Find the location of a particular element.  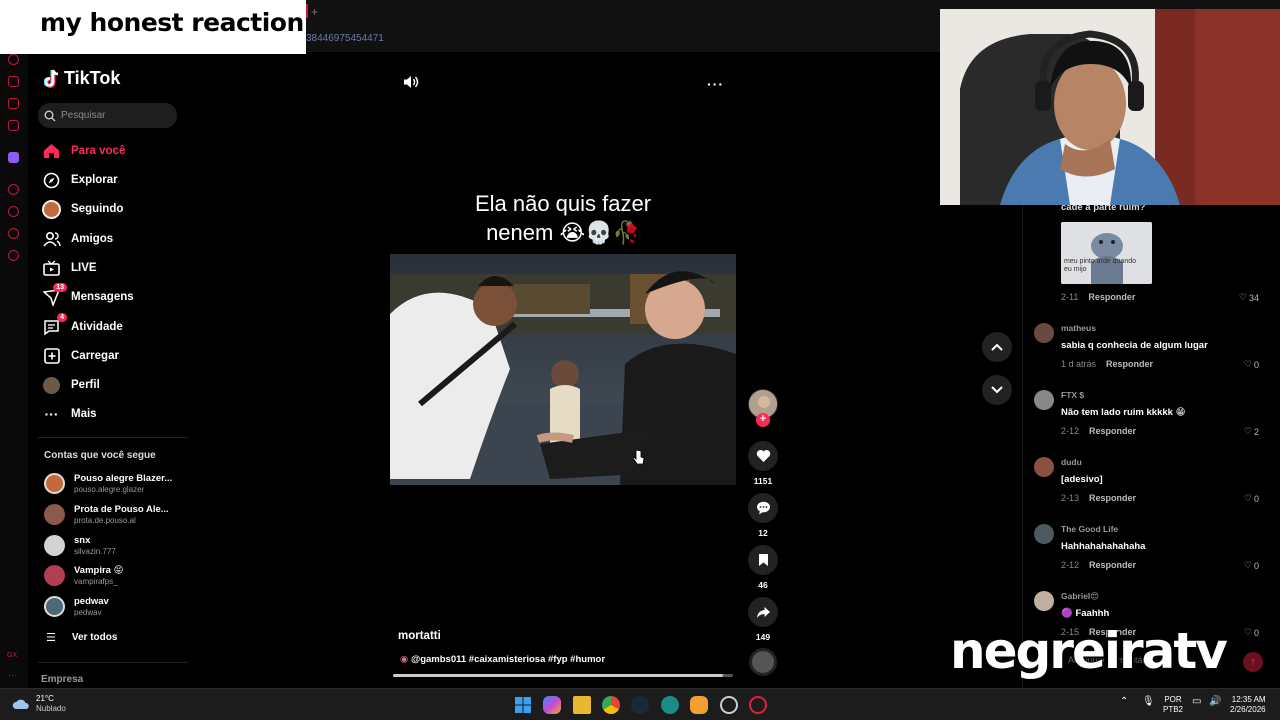

account-username: vampirafps_ is located at coordinates (96, 581).